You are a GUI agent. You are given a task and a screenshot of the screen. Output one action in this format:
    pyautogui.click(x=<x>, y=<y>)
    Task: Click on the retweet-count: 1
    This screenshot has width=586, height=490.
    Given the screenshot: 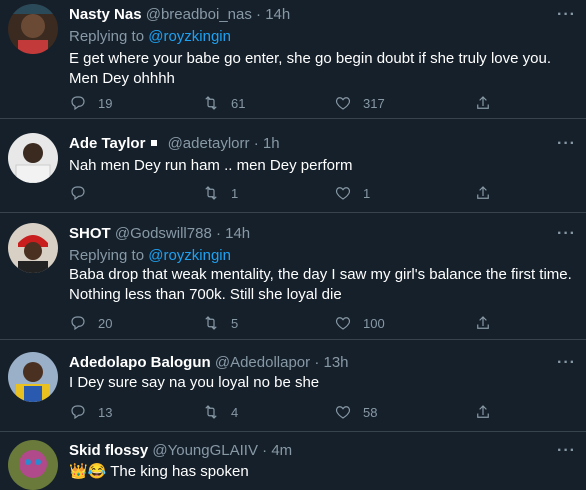 What is the action you would take?
    pyautogui.click(x=235, y=193)
    